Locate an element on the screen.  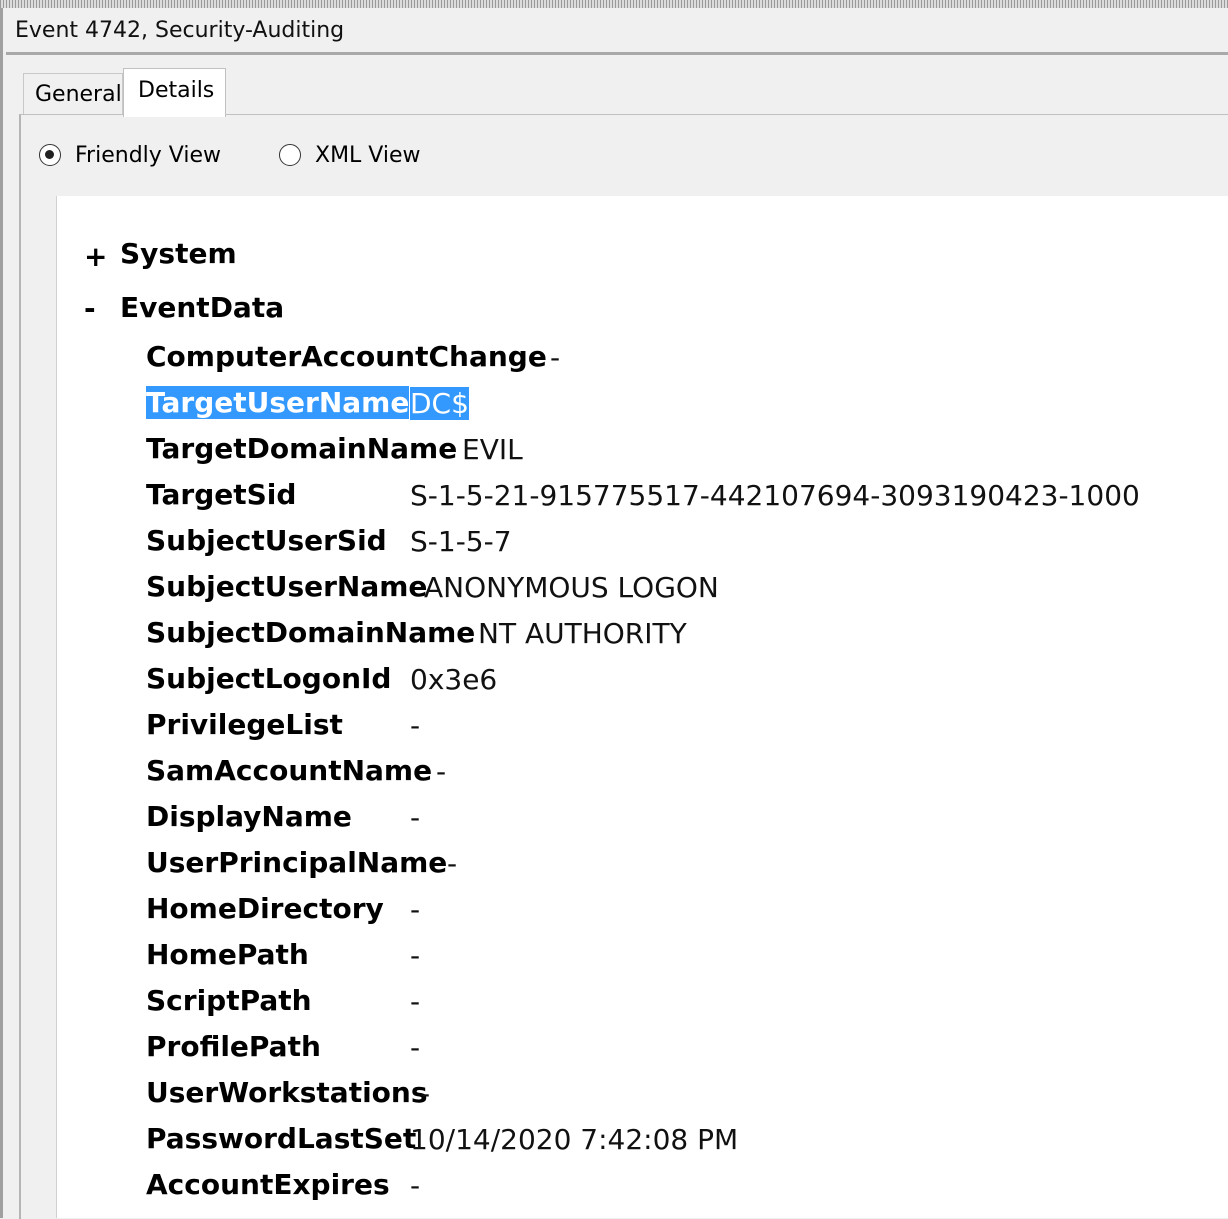
field-key: SubjectDomainName is located at coordinates (310, 632).